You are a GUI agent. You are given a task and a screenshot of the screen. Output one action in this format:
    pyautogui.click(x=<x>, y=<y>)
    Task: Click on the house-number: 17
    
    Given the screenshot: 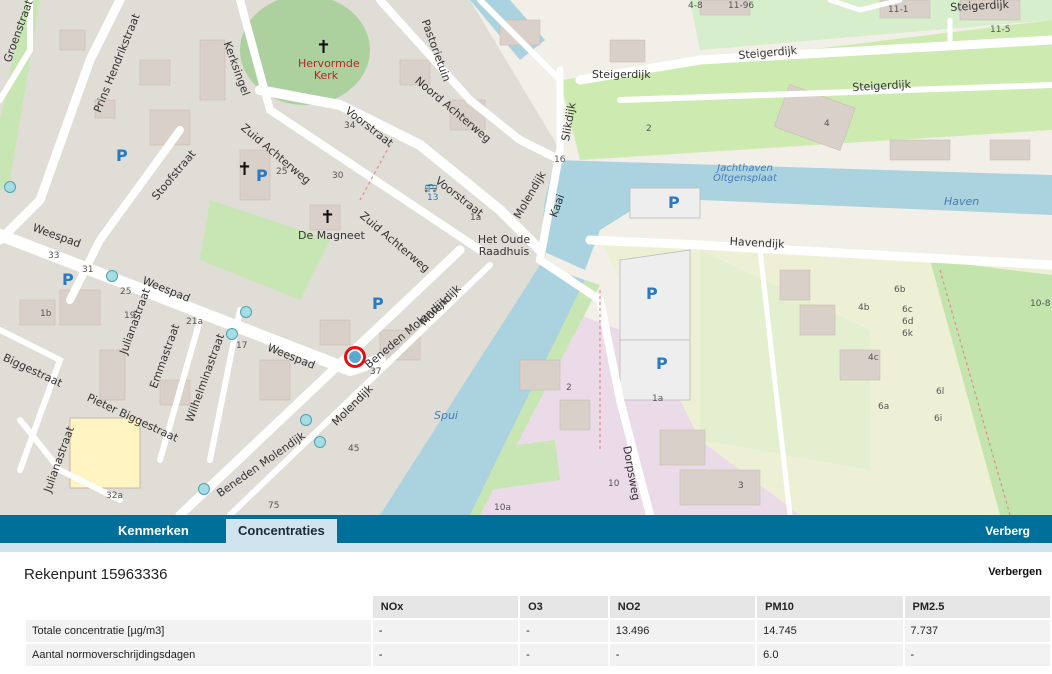 What is the action you would take?
    pyautogui.click(x=242, y=346)
    